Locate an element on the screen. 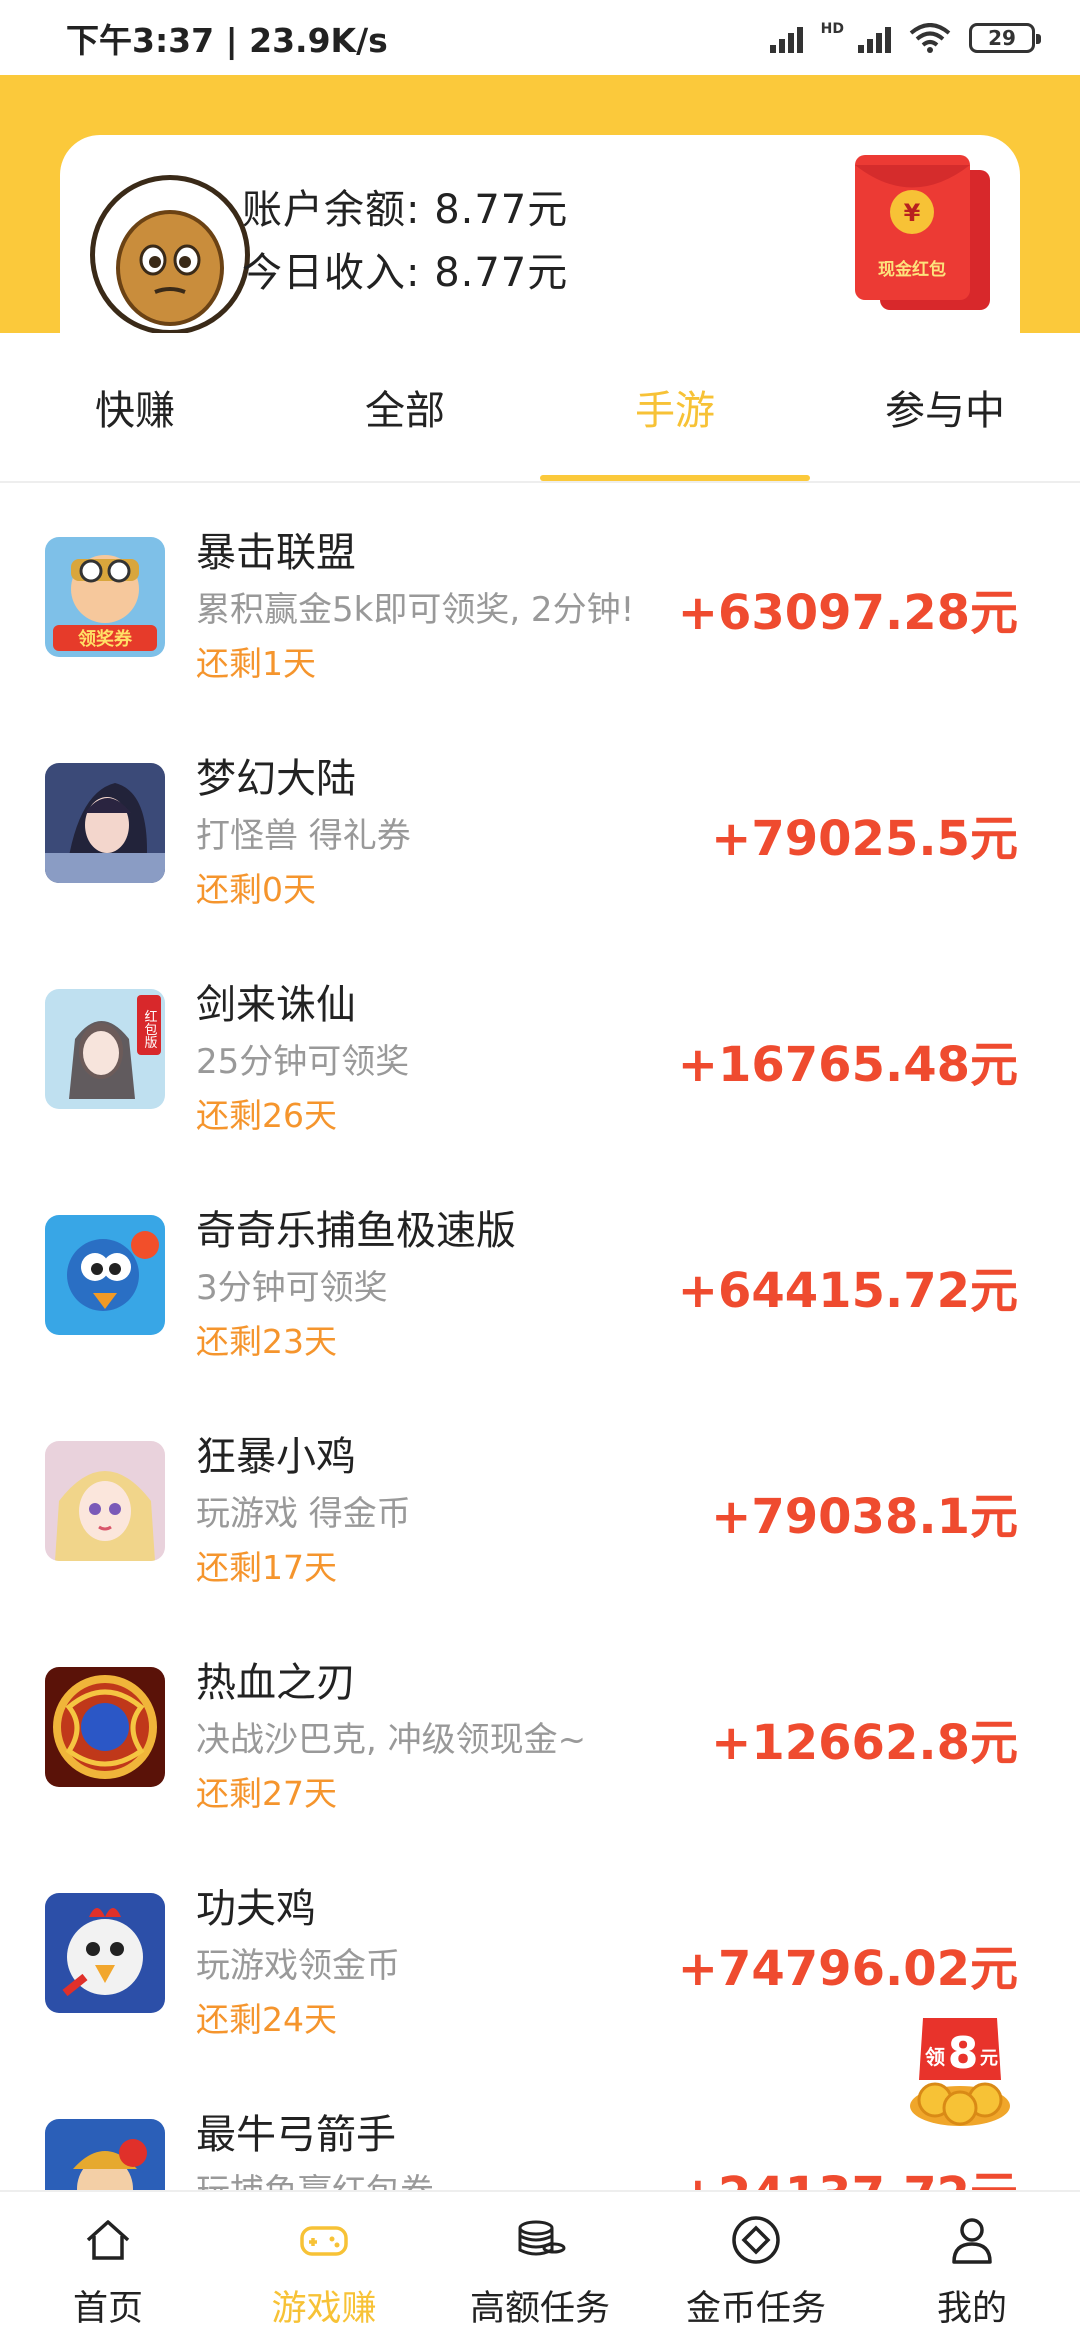 Image resolution: width=1080 pixels, height=2340 pixels. game-title: 最牛弓箭手 is located at coordinates (296, 2135).